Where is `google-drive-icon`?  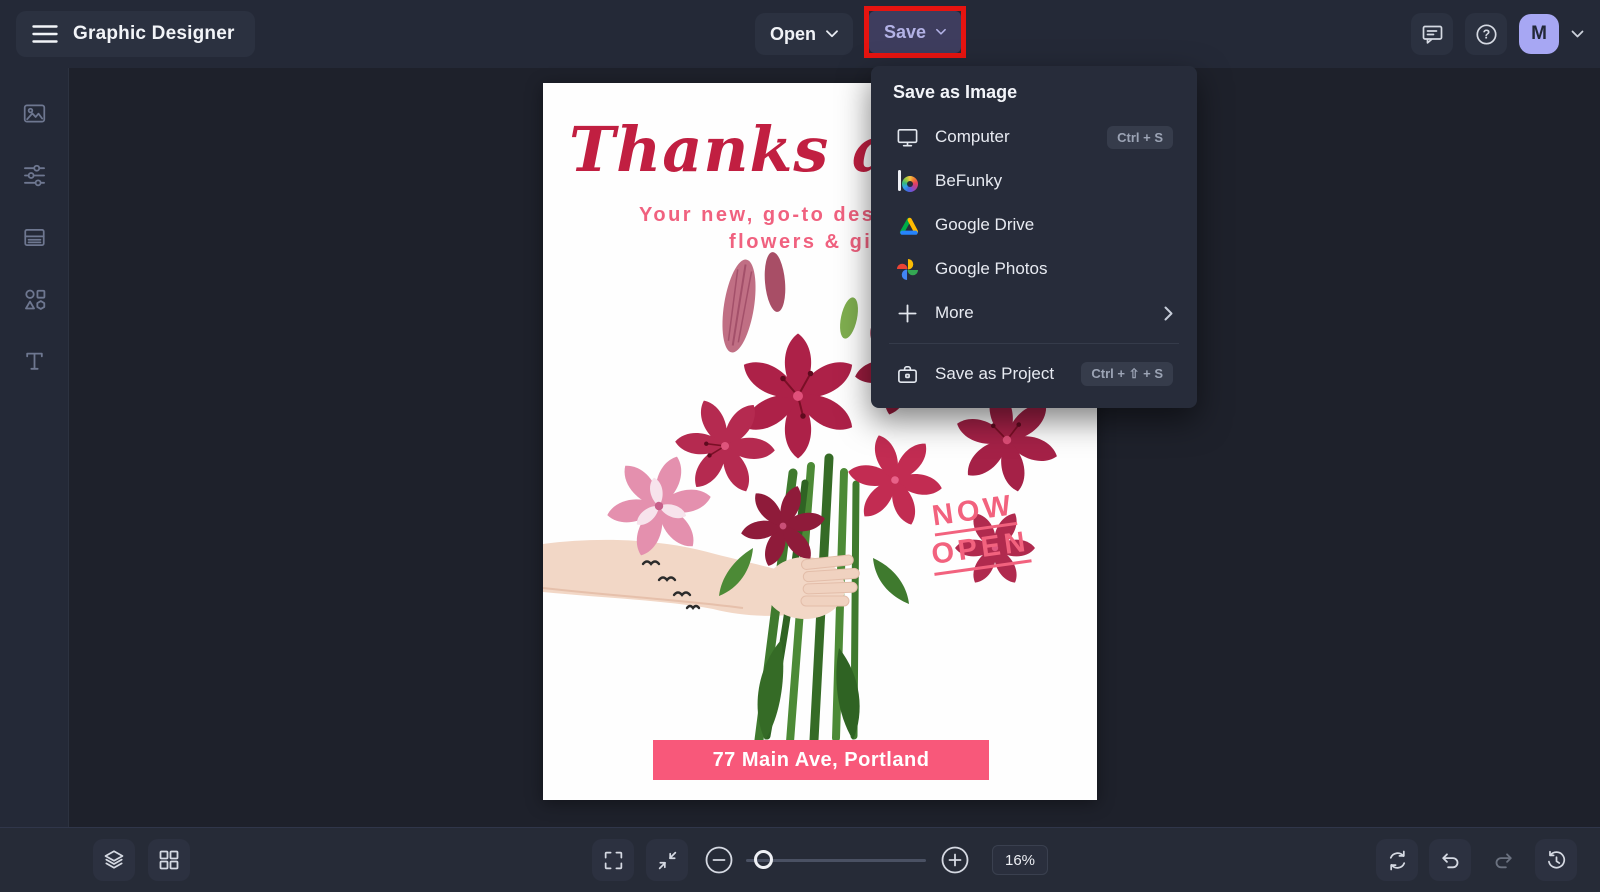
google-drive-icon is located at coordinates (907, 225).